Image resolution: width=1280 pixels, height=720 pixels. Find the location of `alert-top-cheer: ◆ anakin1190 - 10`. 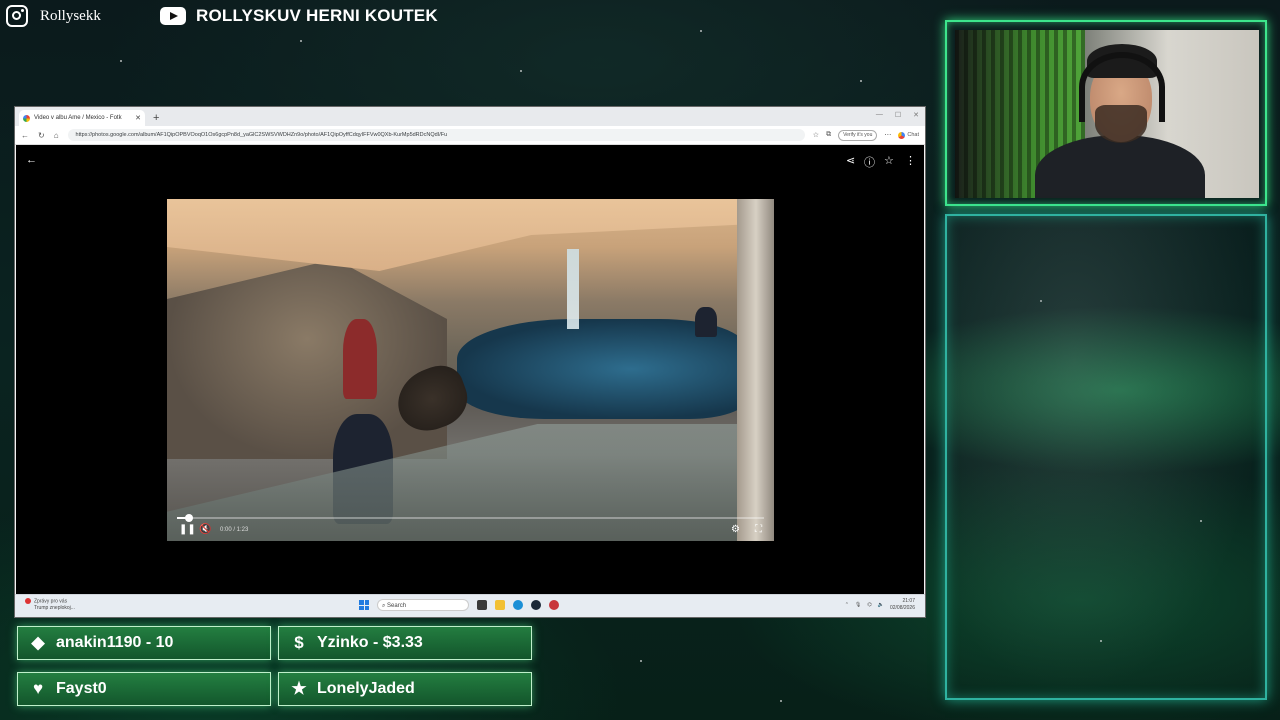

alert-top-cheer: ◆ anakin1190 - 10 is located at coordinates (144, 643).